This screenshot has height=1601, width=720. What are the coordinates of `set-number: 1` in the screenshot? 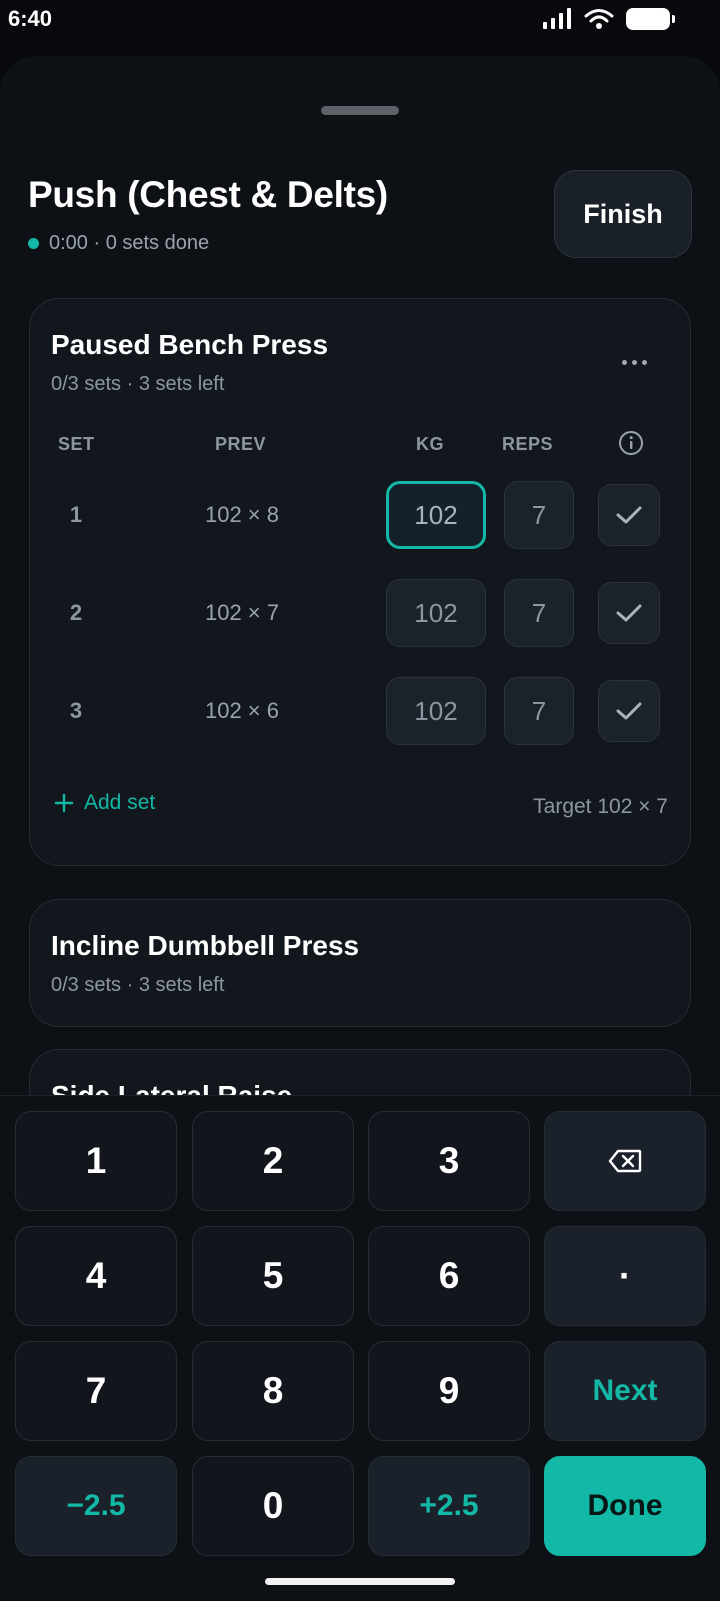 It's located at (76, 514).